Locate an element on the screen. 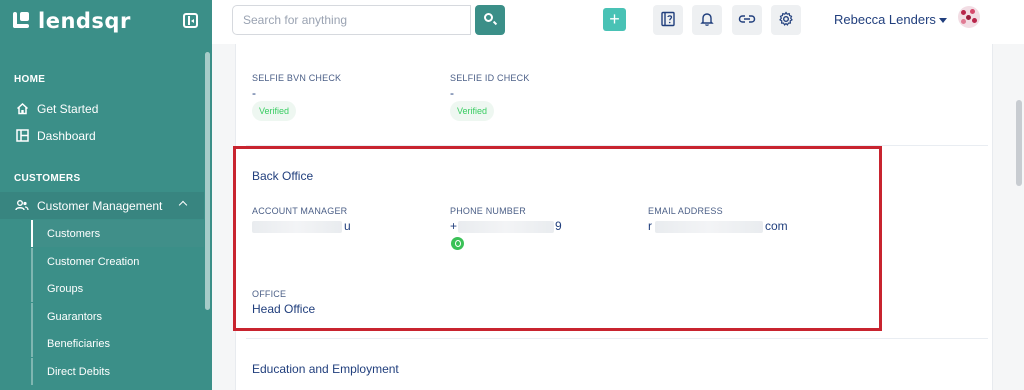 The width and height of the screenshot is (1024, 390). notifications-button is located at coordinates (707, 20).